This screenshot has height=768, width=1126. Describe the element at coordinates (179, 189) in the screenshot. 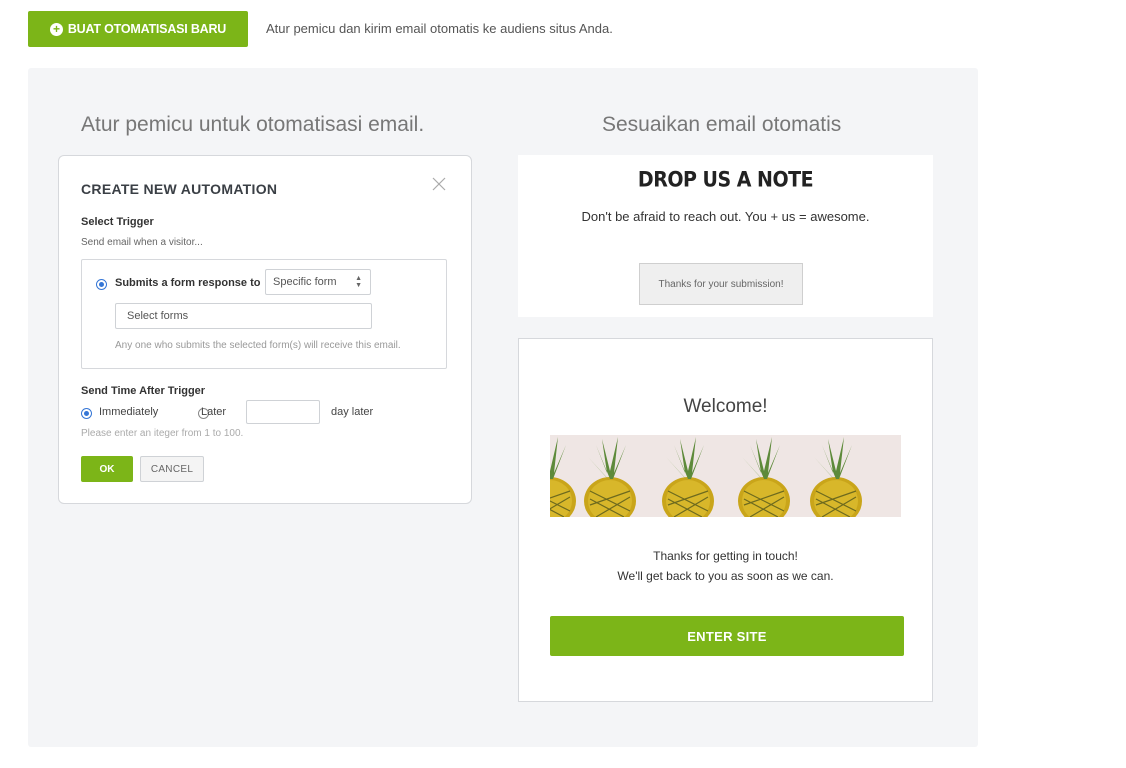

I see `dialog-title: CREATE NEW AUTOMATION` at that location.